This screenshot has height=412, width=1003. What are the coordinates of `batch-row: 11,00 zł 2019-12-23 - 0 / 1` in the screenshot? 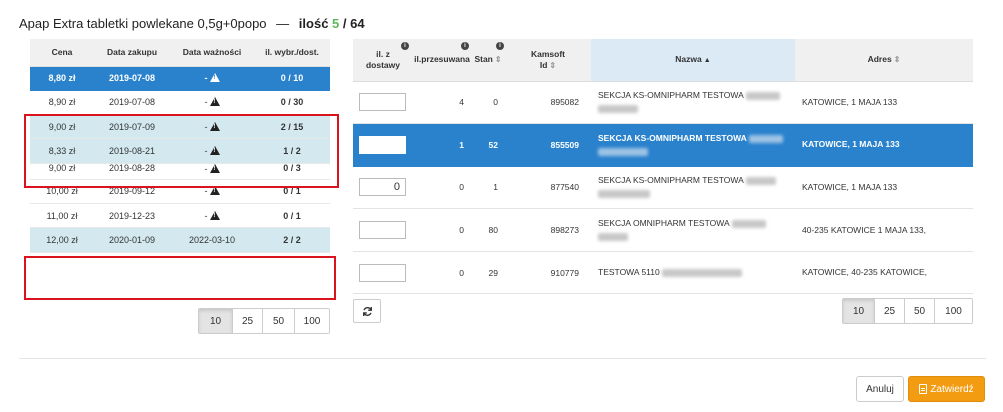 It's located at (180, 216).